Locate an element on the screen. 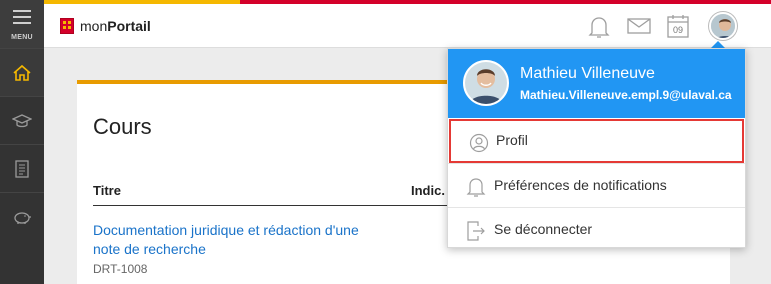 This screenshot has height=284, width=771. menu-item-notification-preferences: Préférences de notifications is located at coordinates (596, 185).